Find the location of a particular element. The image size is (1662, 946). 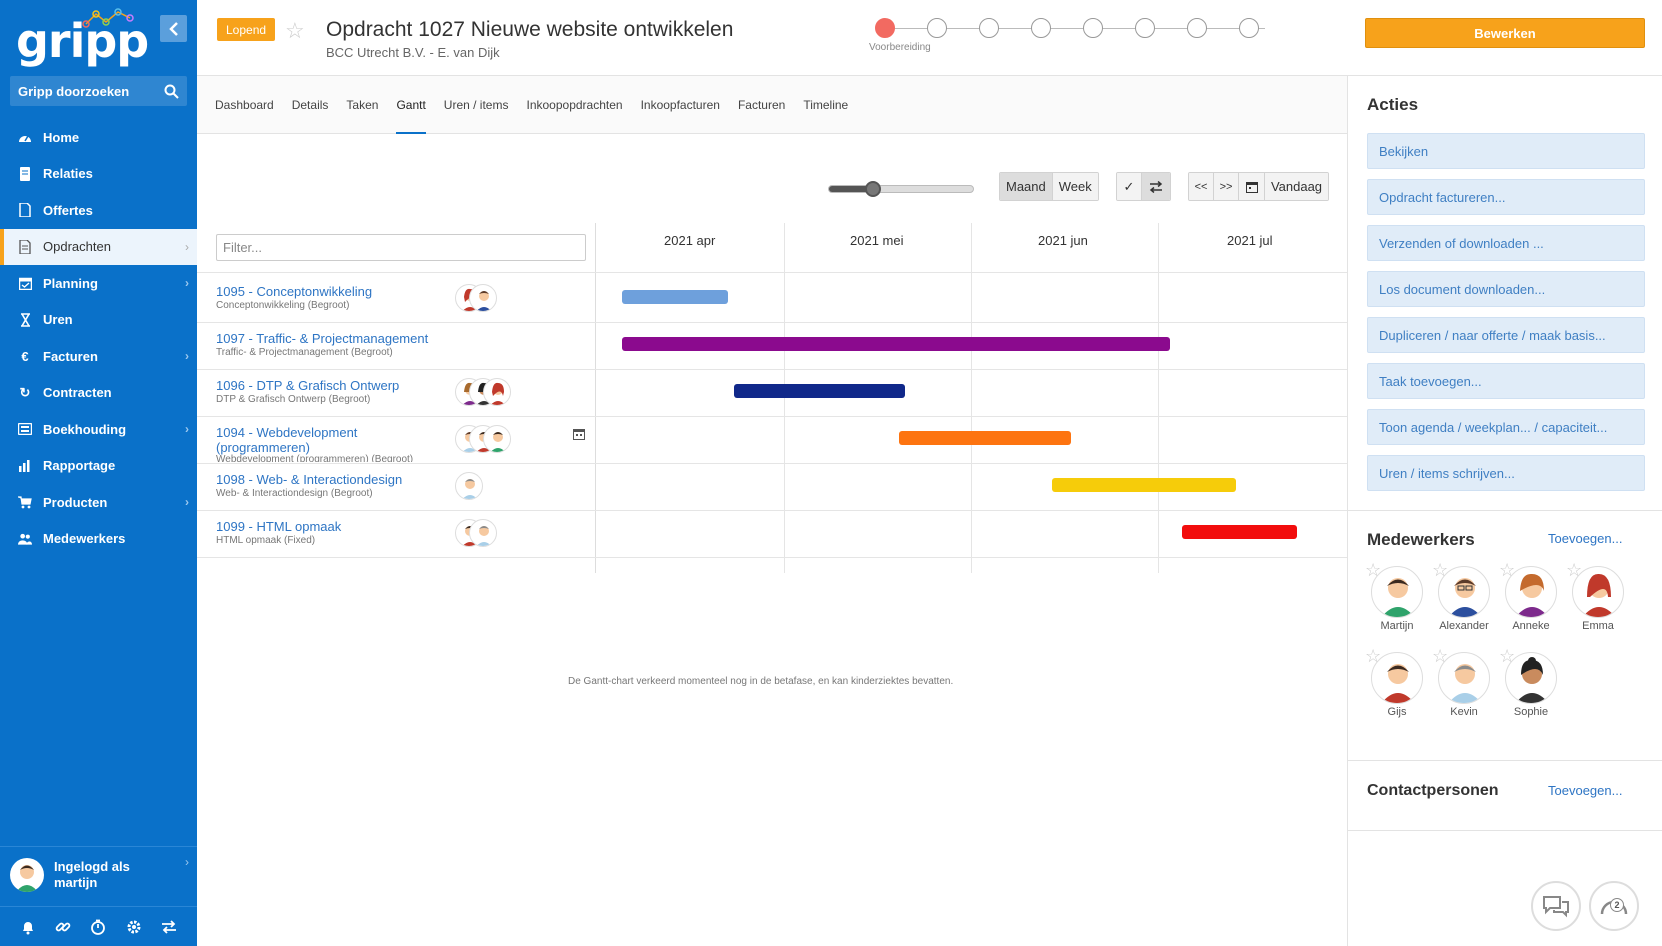

switch-icon is located at coordinates (169, 927).